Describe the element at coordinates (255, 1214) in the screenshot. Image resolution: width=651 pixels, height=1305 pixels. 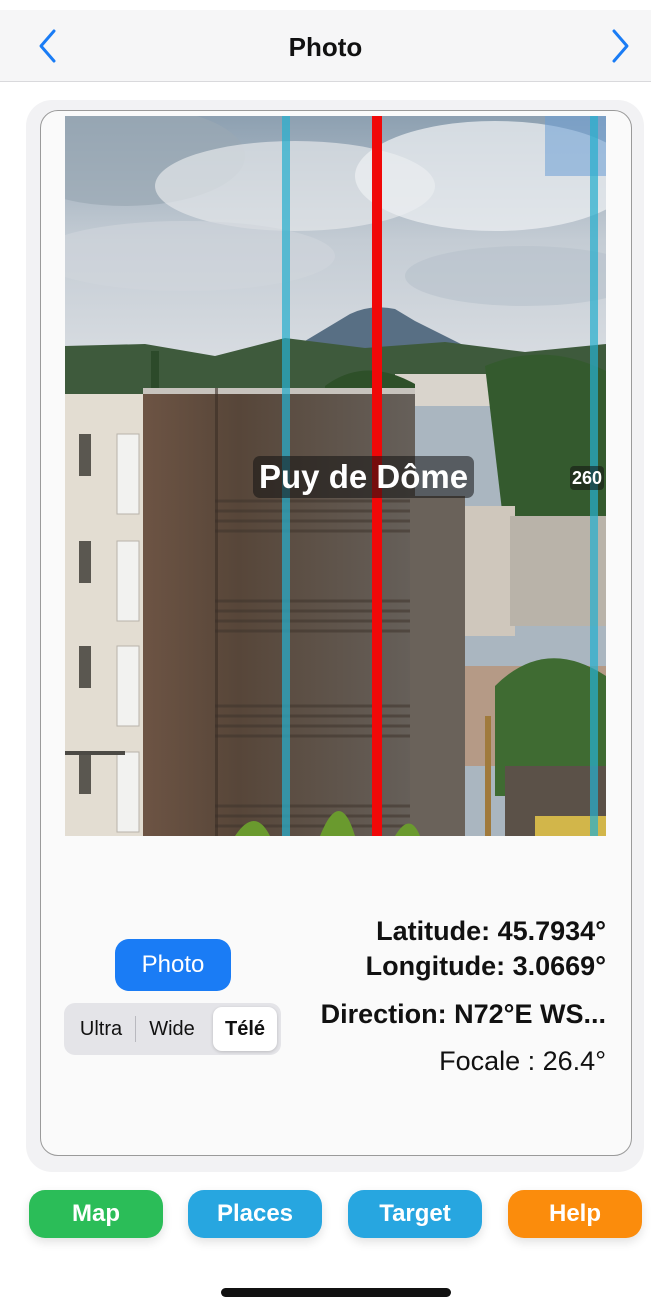
I see `places-button: Places` at that location.